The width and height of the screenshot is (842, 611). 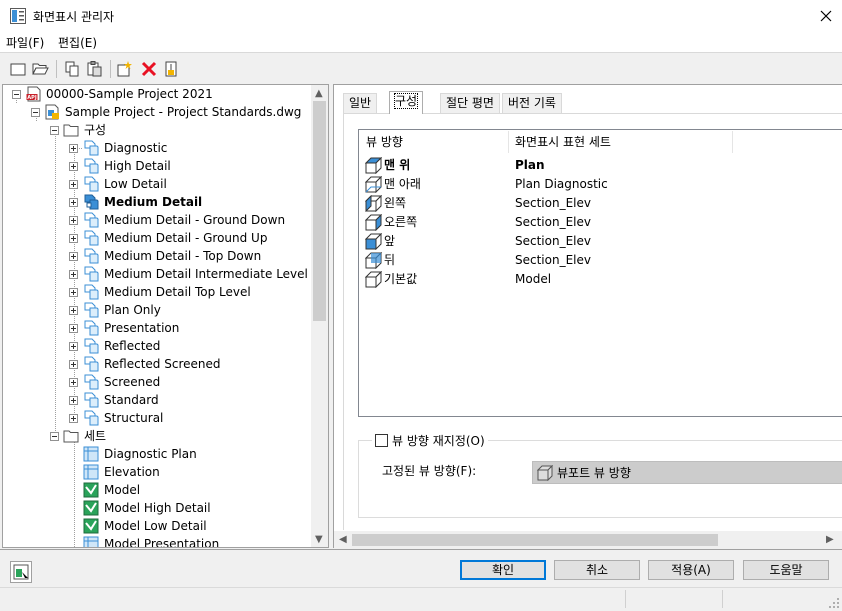 What do you see at coordinates (553, 260) in the screenshot?
I see `display-set-value: Section_Elev` at bounding box center [553, 260].